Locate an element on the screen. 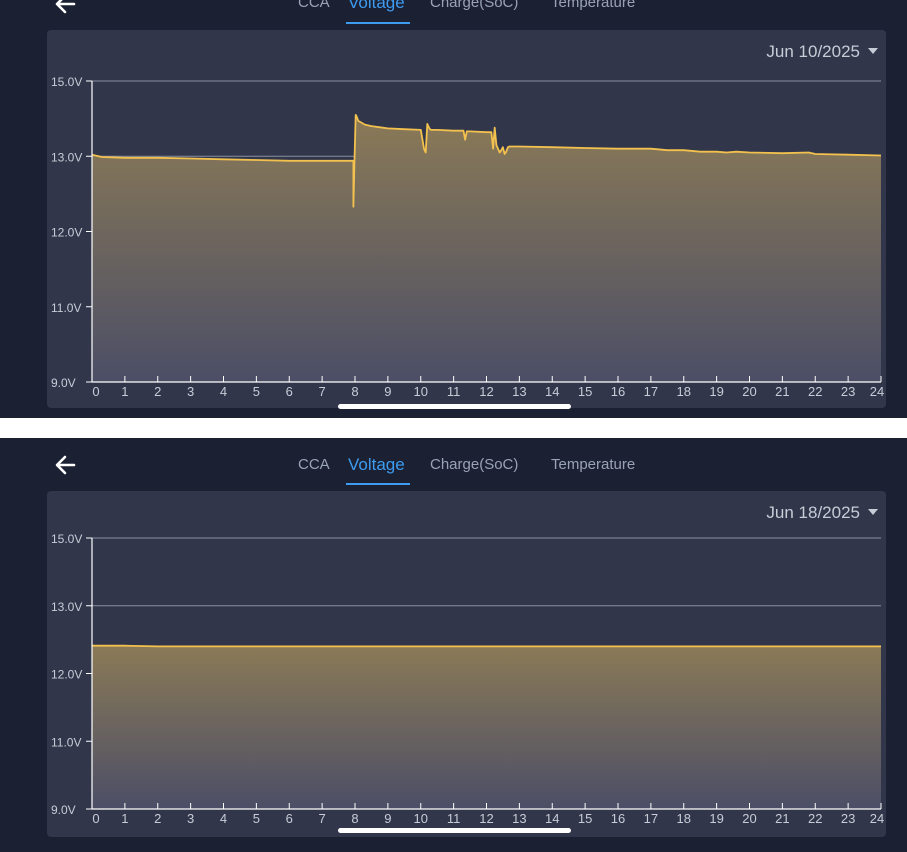  date-label: Jun 18/2025 is located at coordinates (813, 512).